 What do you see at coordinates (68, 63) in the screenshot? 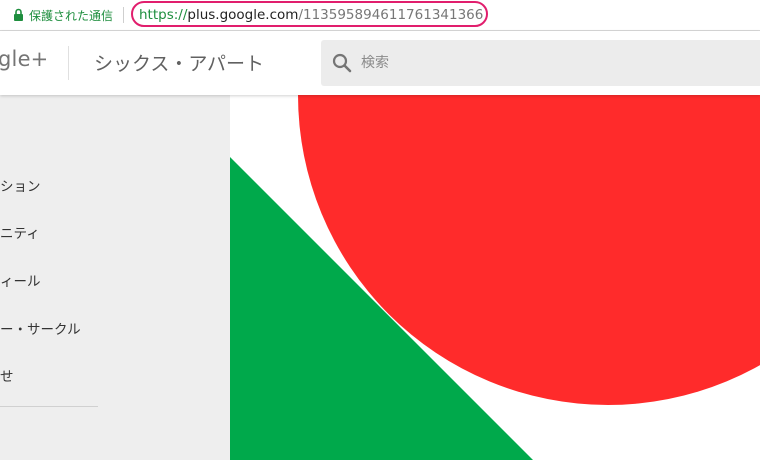
I see `header-divider` at bounding box center [68, 63].